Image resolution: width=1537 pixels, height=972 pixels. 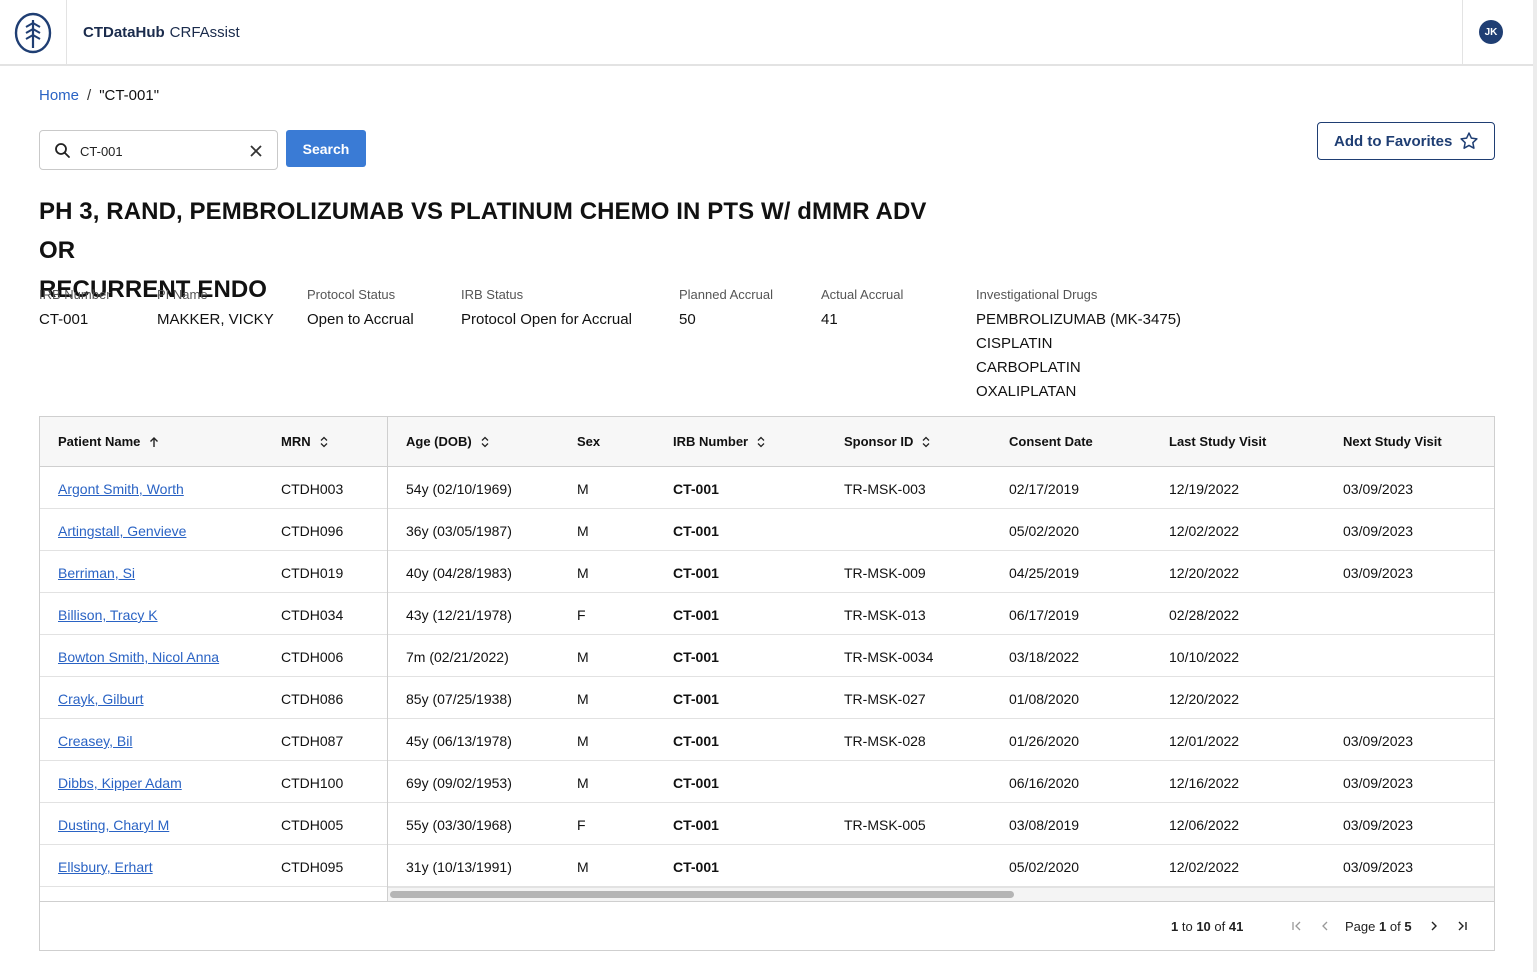 I want to click on user-avatar: JK, so click(x=1491, y=32).